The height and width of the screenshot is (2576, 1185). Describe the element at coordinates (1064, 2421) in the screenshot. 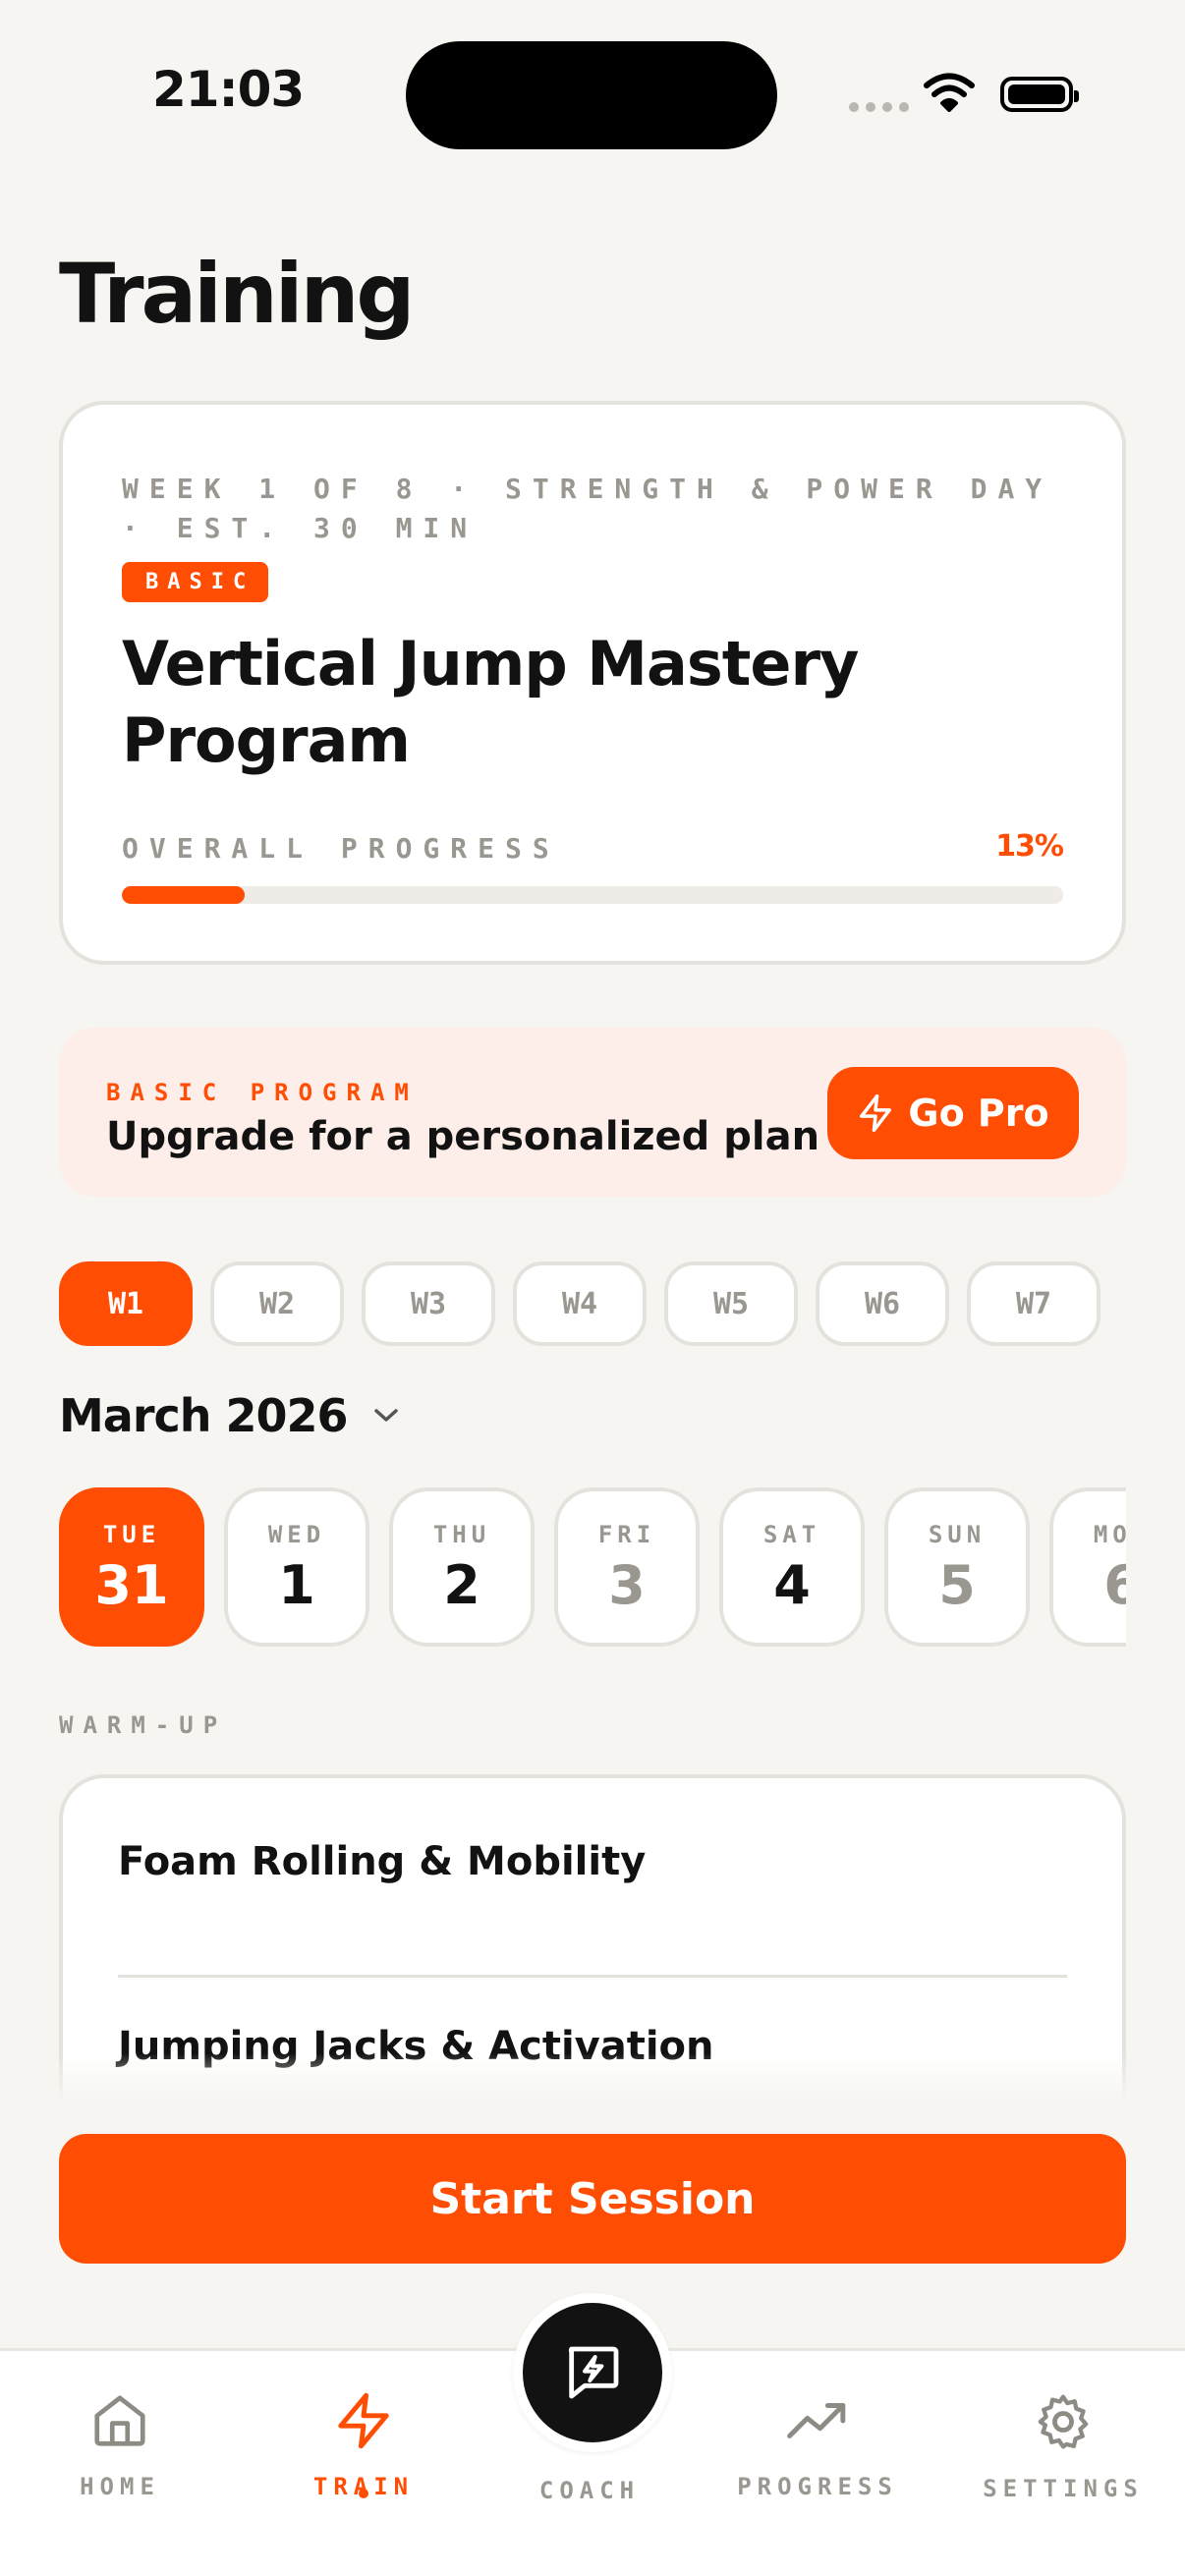

I see `gear-icon` at that location.